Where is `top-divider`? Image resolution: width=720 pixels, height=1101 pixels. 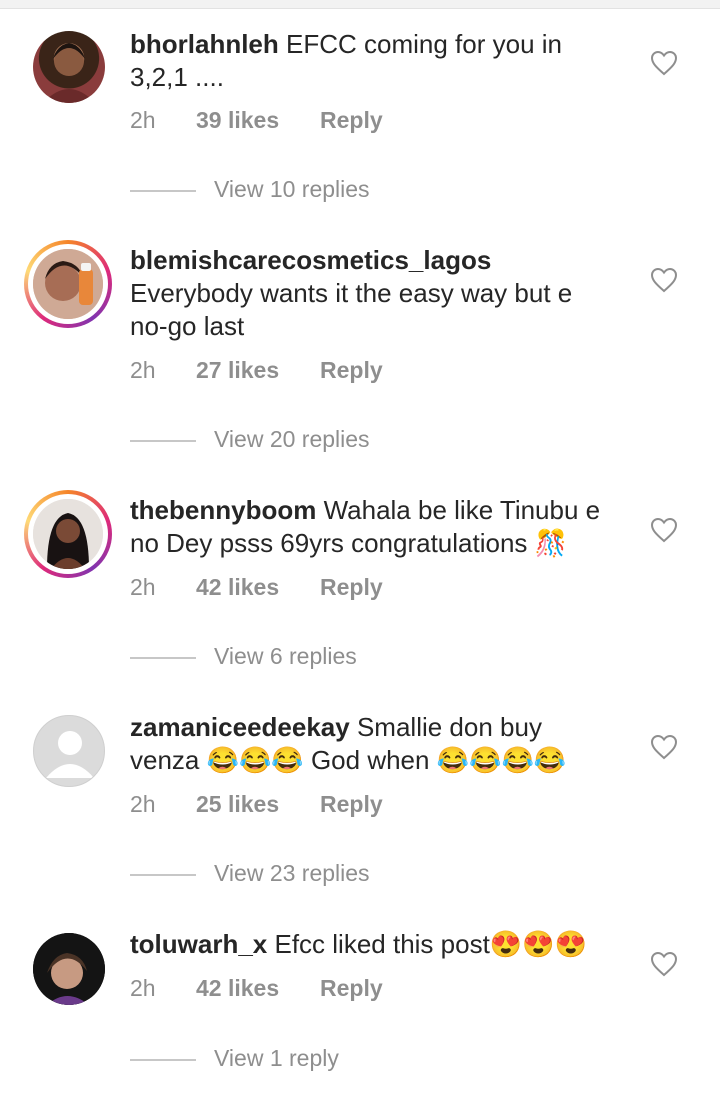
top-divider is located at coordinates (360, 4).